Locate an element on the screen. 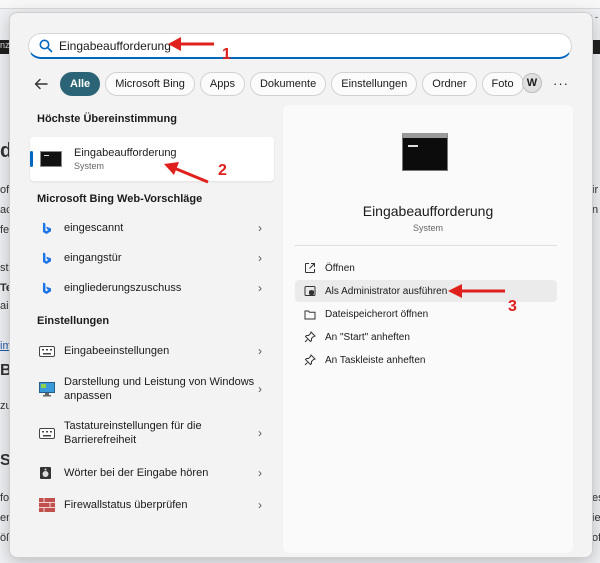 The height and width of the screenshot is (563, 600). background-text: es is located at coordinates (596, 498).